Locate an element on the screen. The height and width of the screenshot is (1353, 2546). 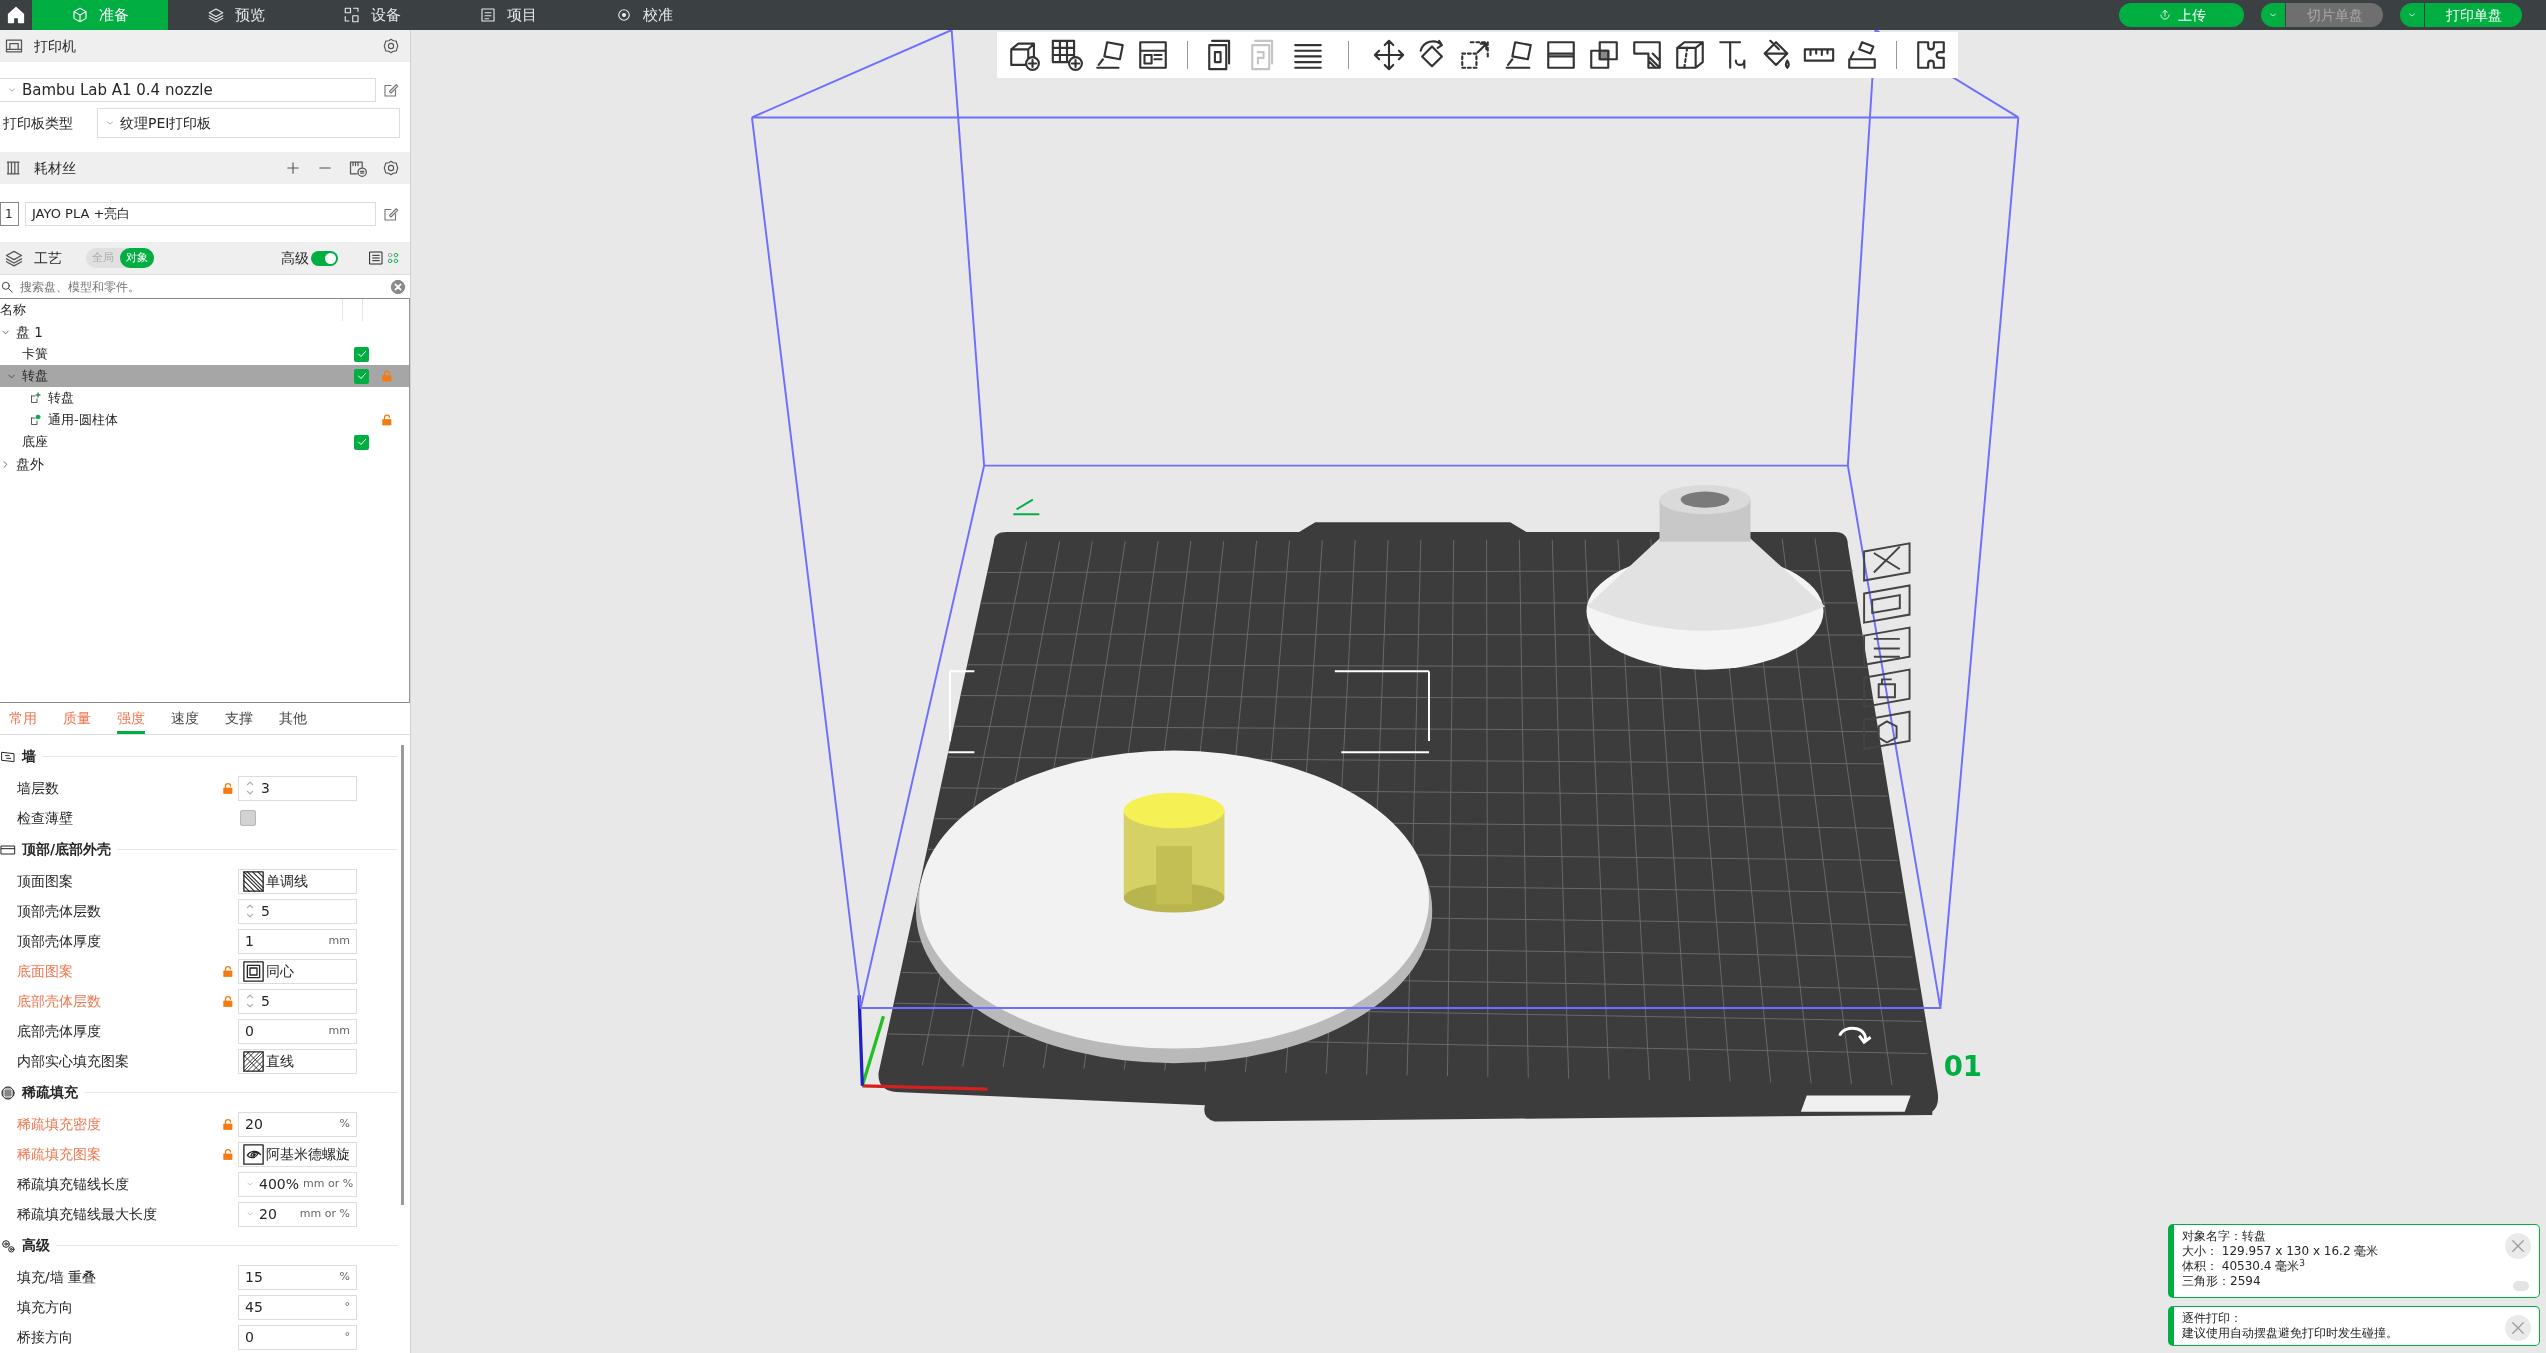
concentric-squares-icon is located at coordinates (253, 971).